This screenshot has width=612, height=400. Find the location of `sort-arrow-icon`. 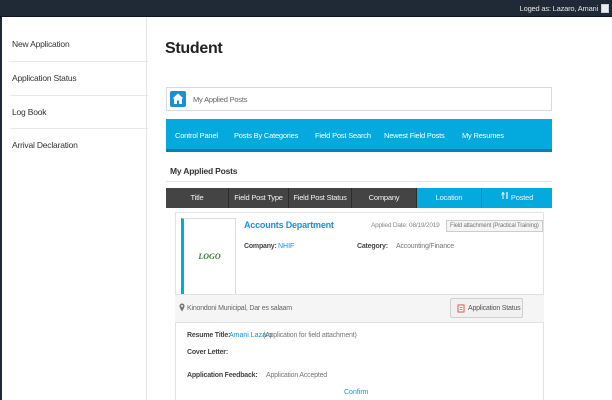

sort-arrow-icon is located at coordinates (505, 198).